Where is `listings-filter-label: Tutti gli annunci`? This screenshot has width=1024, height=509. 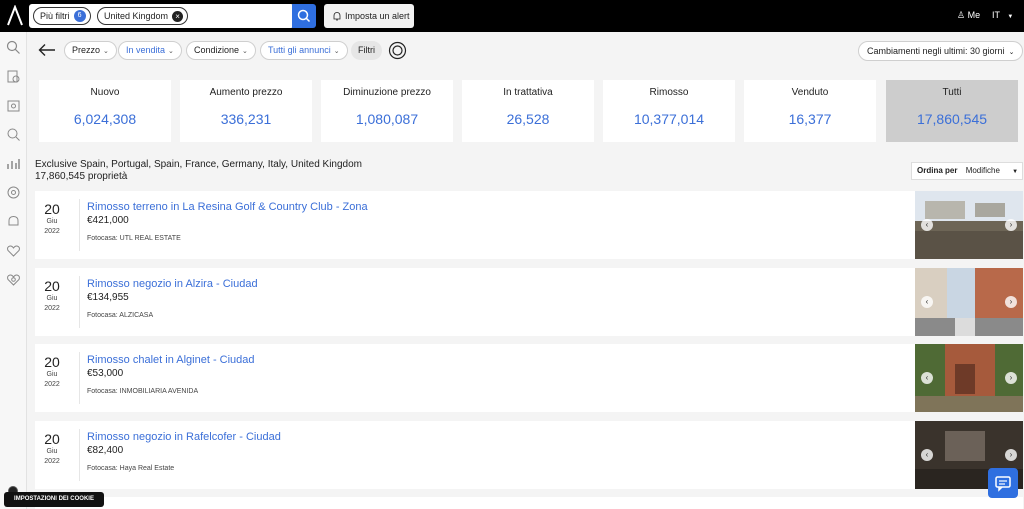 listings-filter-label: Tutti gli annunci is located at coordinates (299, 50).